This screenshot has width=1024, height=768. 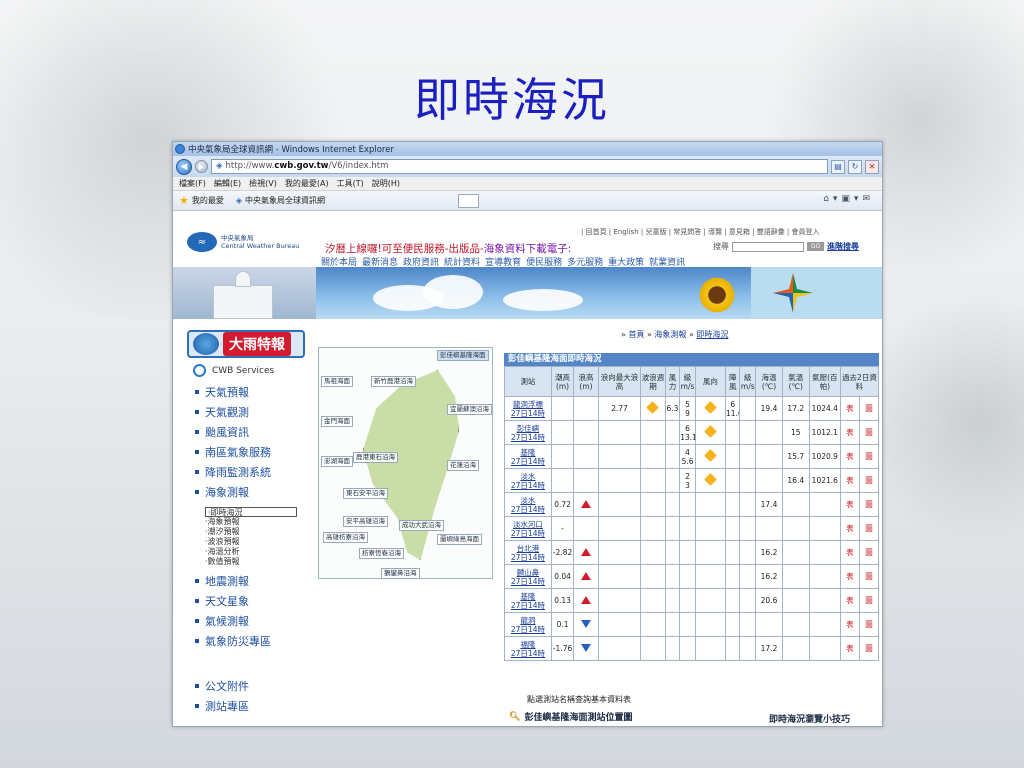 What do you see at coordinates (712, 334) in the screenshot?
I see `breadcrumb-current: 即時海況` at bounding box center [712, 334].